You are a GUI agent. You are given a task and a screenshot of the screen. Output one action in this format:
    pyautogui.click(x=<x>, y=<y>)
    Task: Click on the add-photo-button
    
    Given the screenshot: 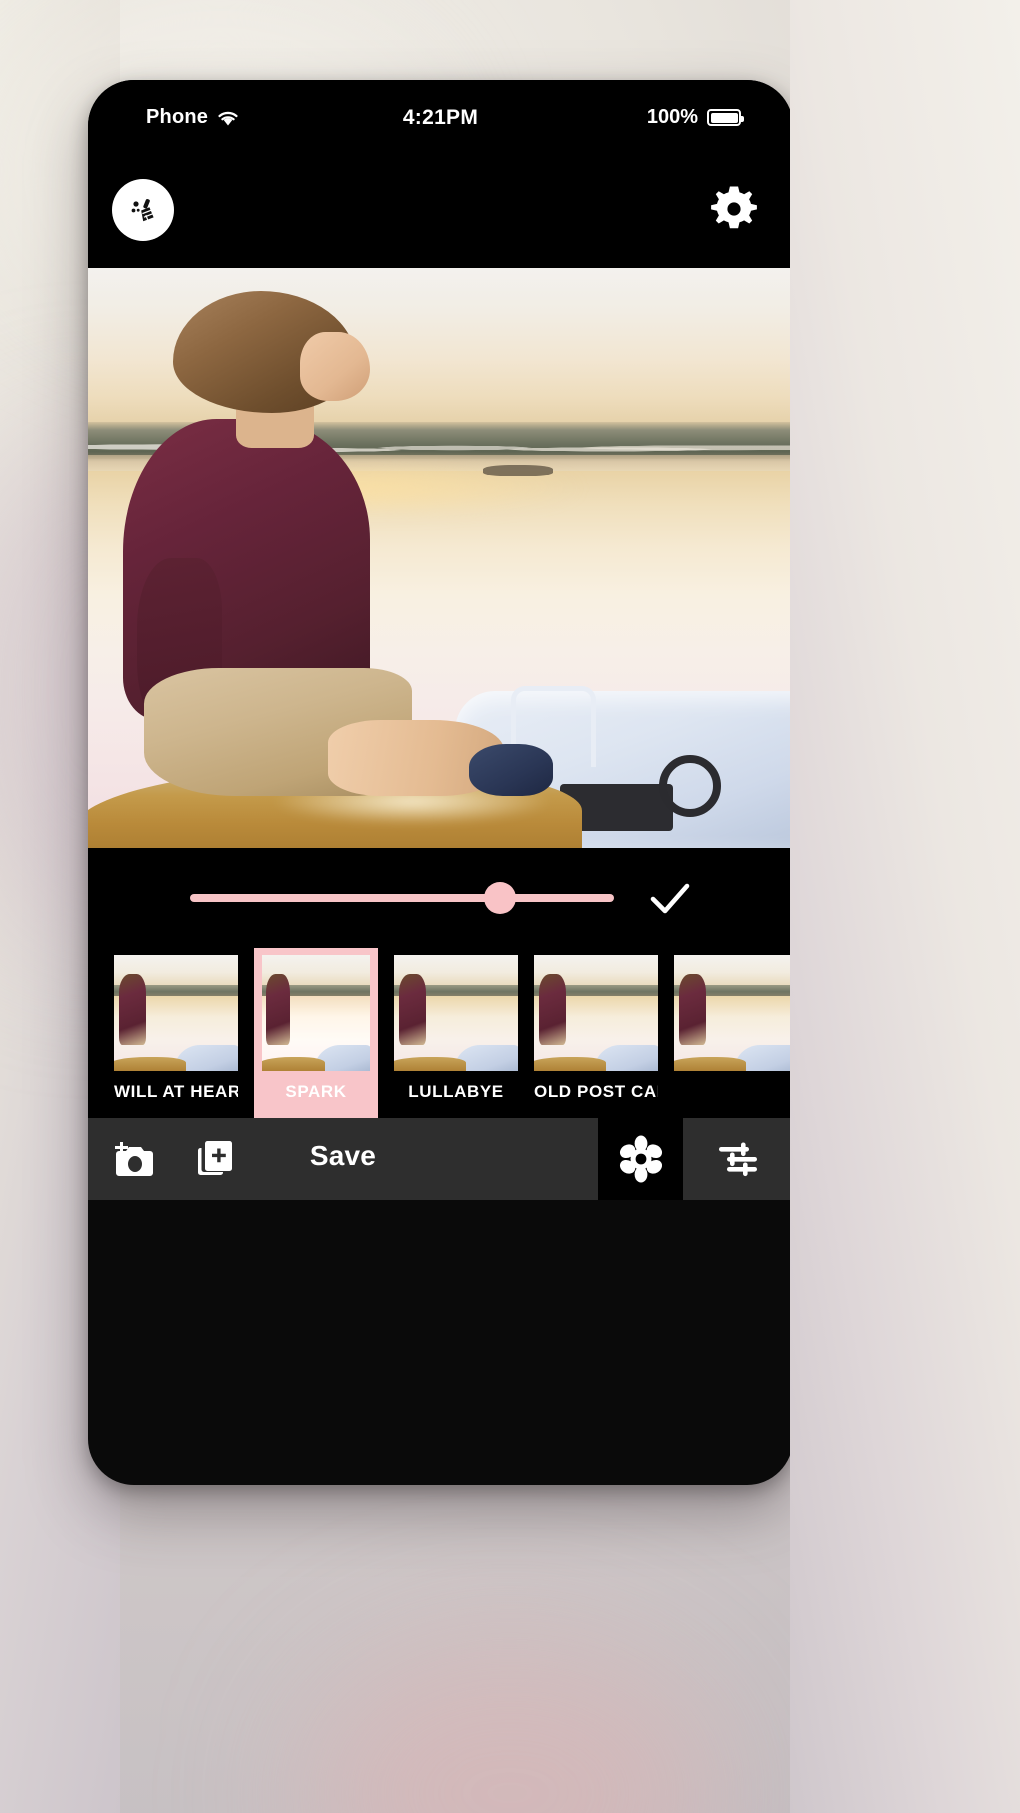 What is the action you would take?
    pyautogui.click(x=134, y=1159)
    